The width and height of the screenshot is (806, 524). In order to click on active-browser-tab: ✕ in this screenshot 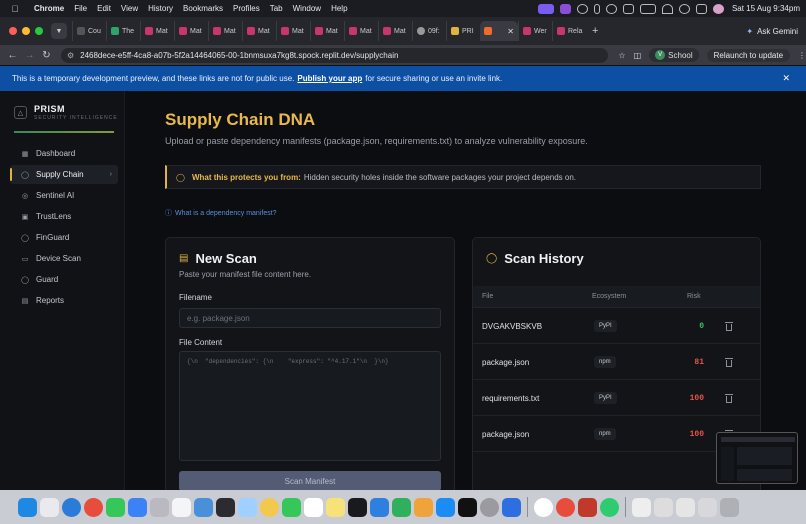, I will do `click(499, 31)`.